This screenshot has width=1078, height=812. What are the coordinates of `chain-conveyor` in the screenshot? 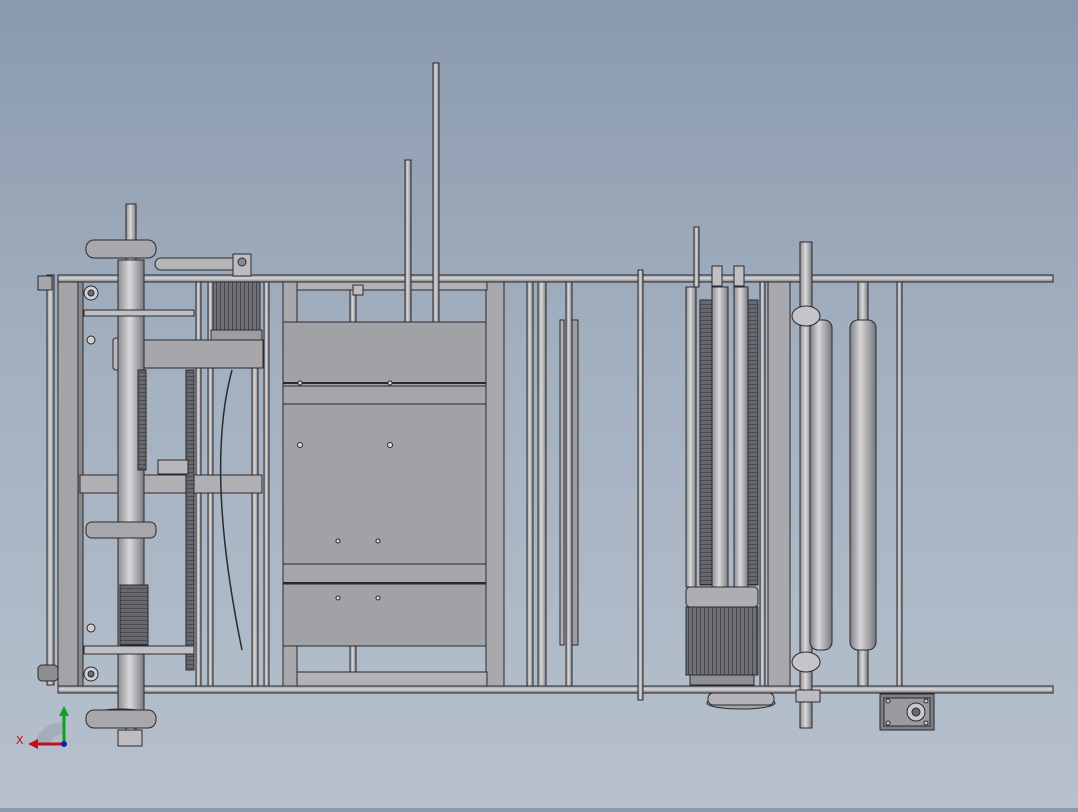 It's located at (722, 436).